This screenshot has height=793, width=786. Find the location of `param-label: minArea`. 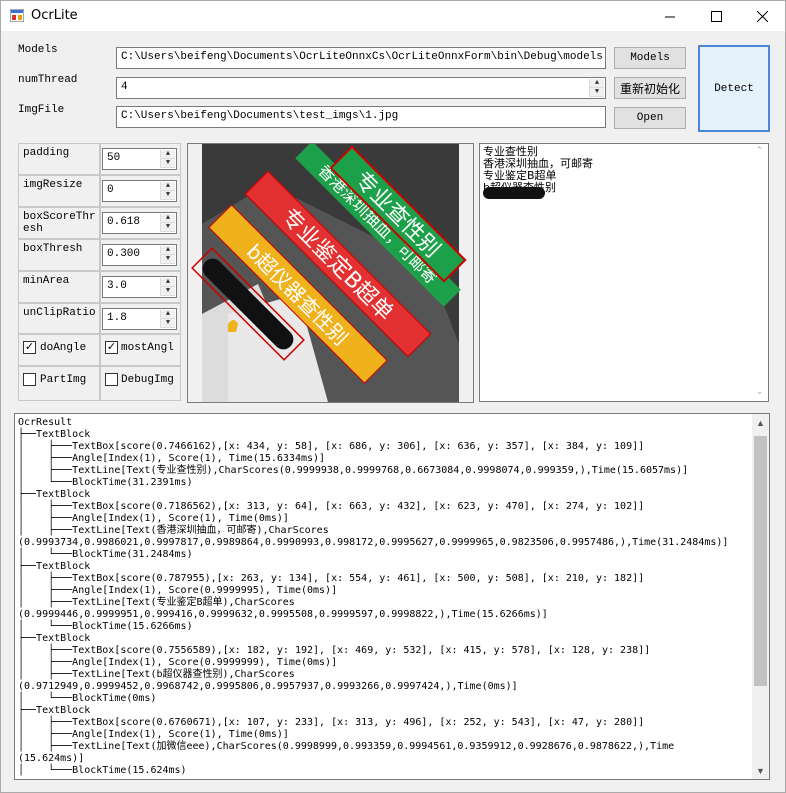

param-label: minArea is located at coordinates (46, 281).